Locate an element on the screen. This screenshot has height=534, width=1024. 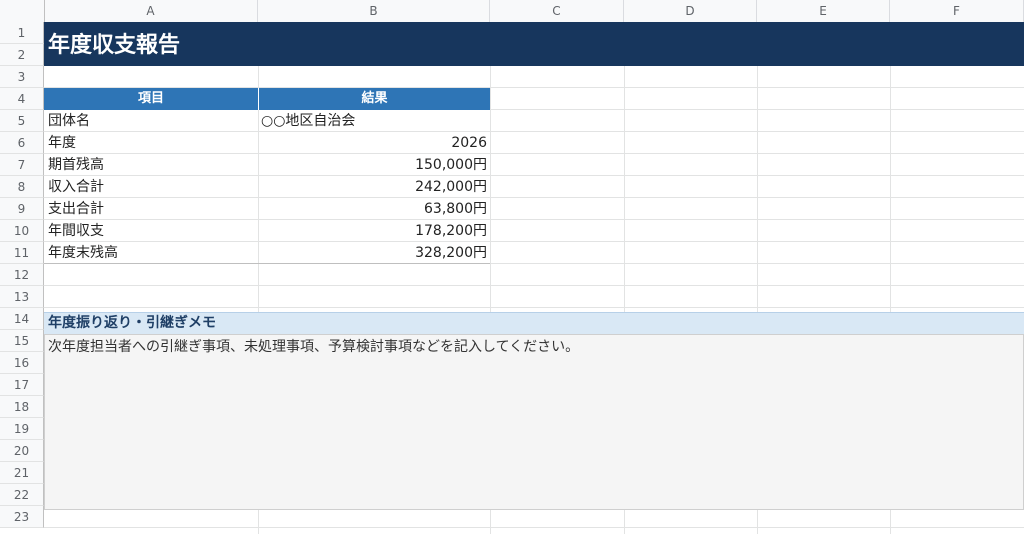
row-header: 21 is located at coordinates (22, 473).